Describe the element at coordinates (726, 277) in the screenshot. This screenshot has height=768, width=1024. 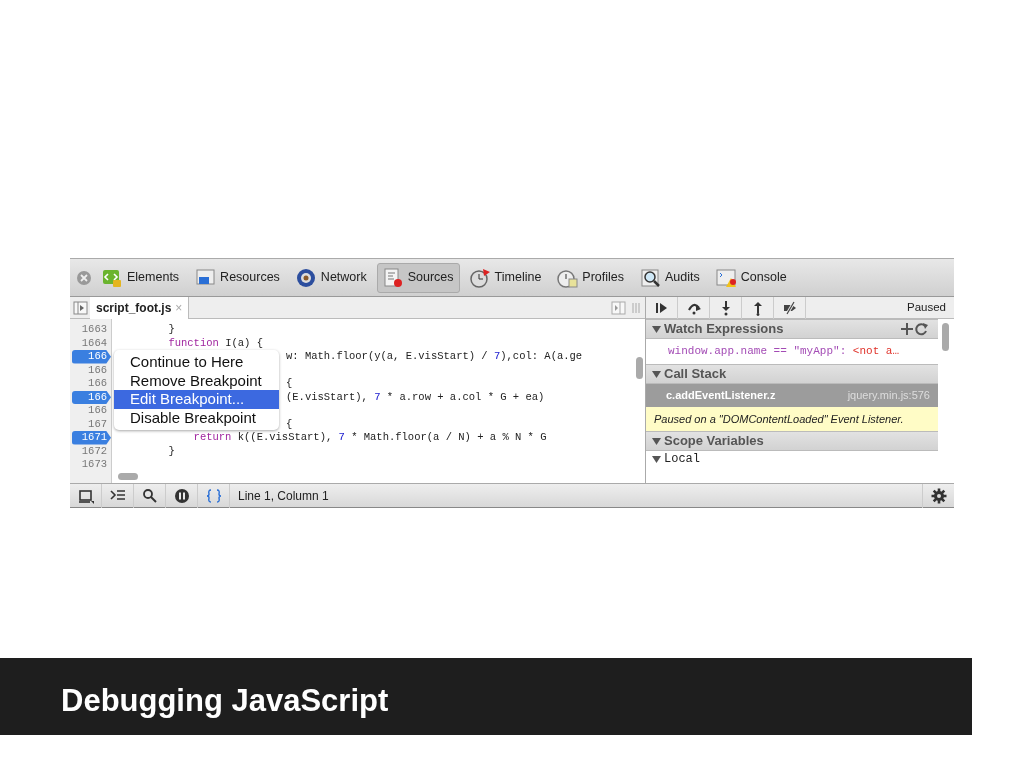
I see `terminal-warning-icon` at that location.